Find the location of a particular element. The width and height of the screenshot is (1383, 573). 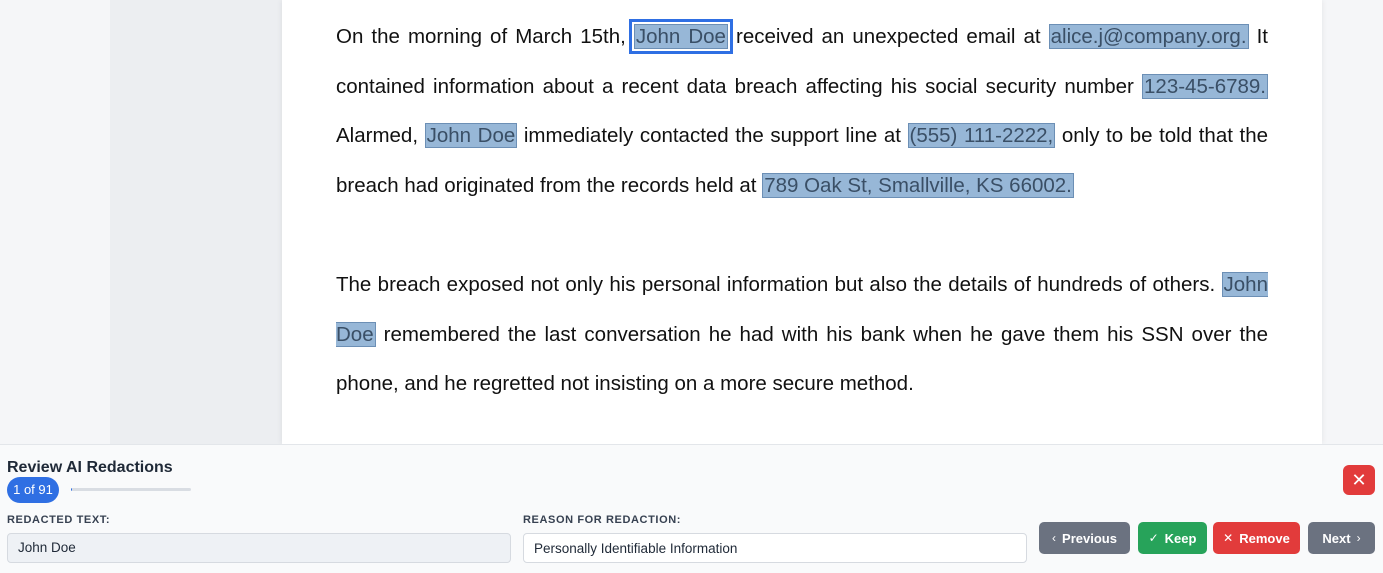

next-button-label: Next is located at coordinates (1336, 538).